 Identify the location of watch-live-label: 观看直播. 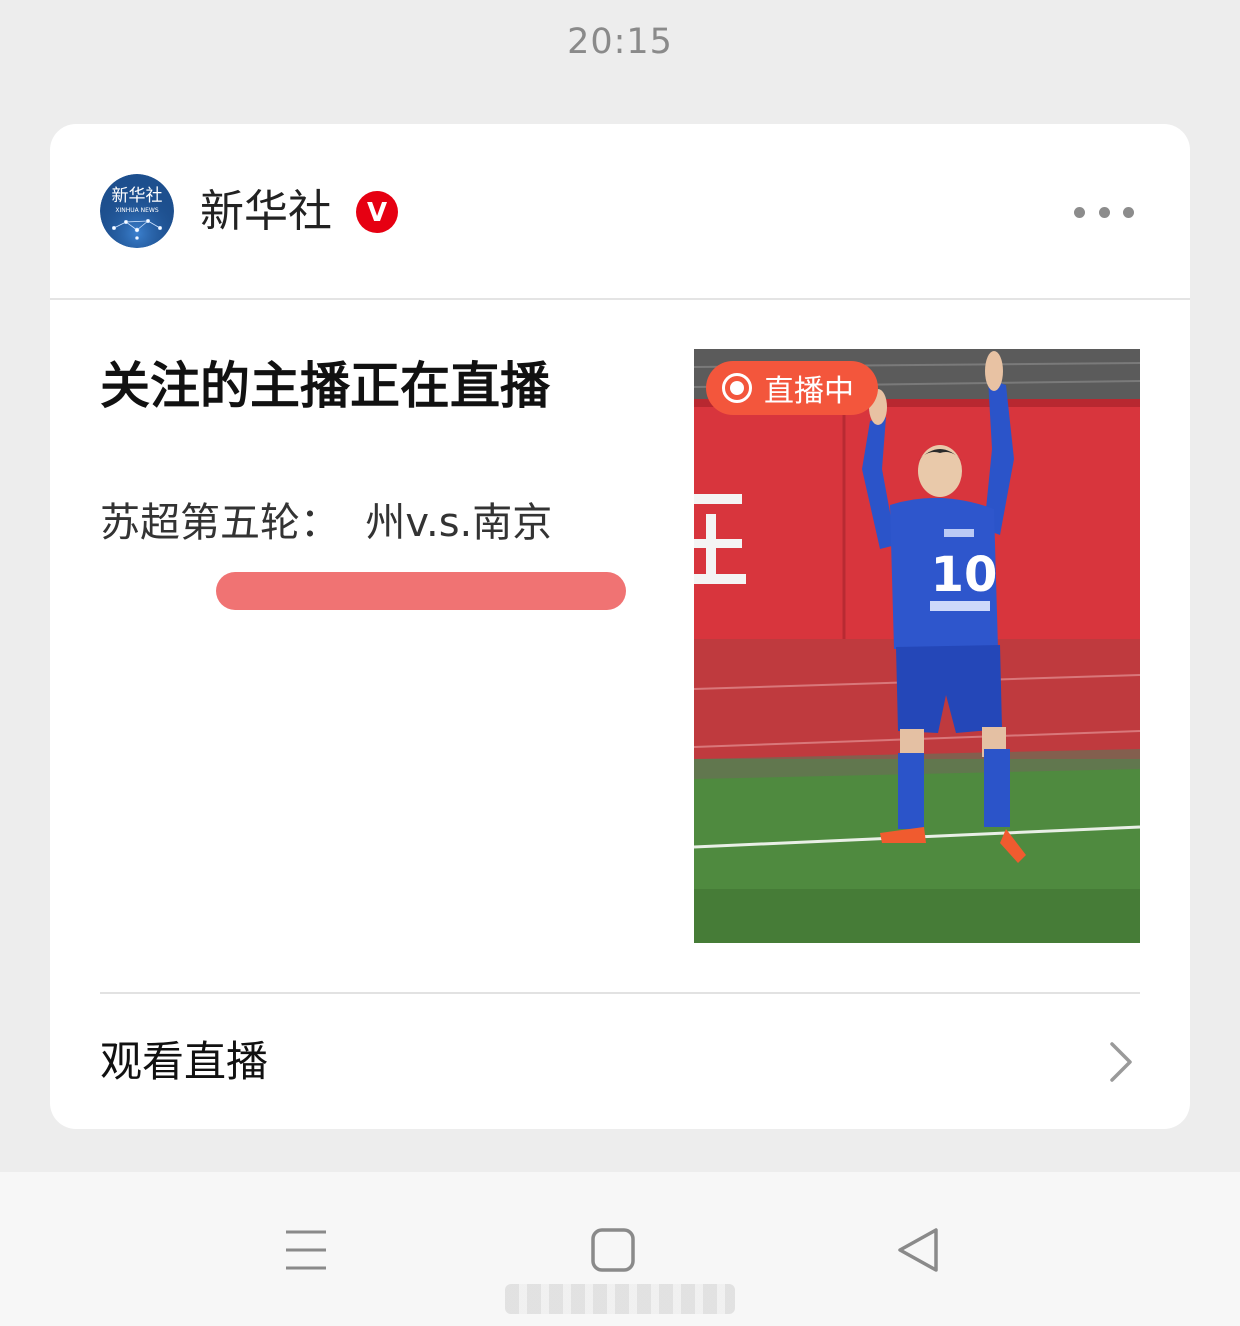
(184, 1061).